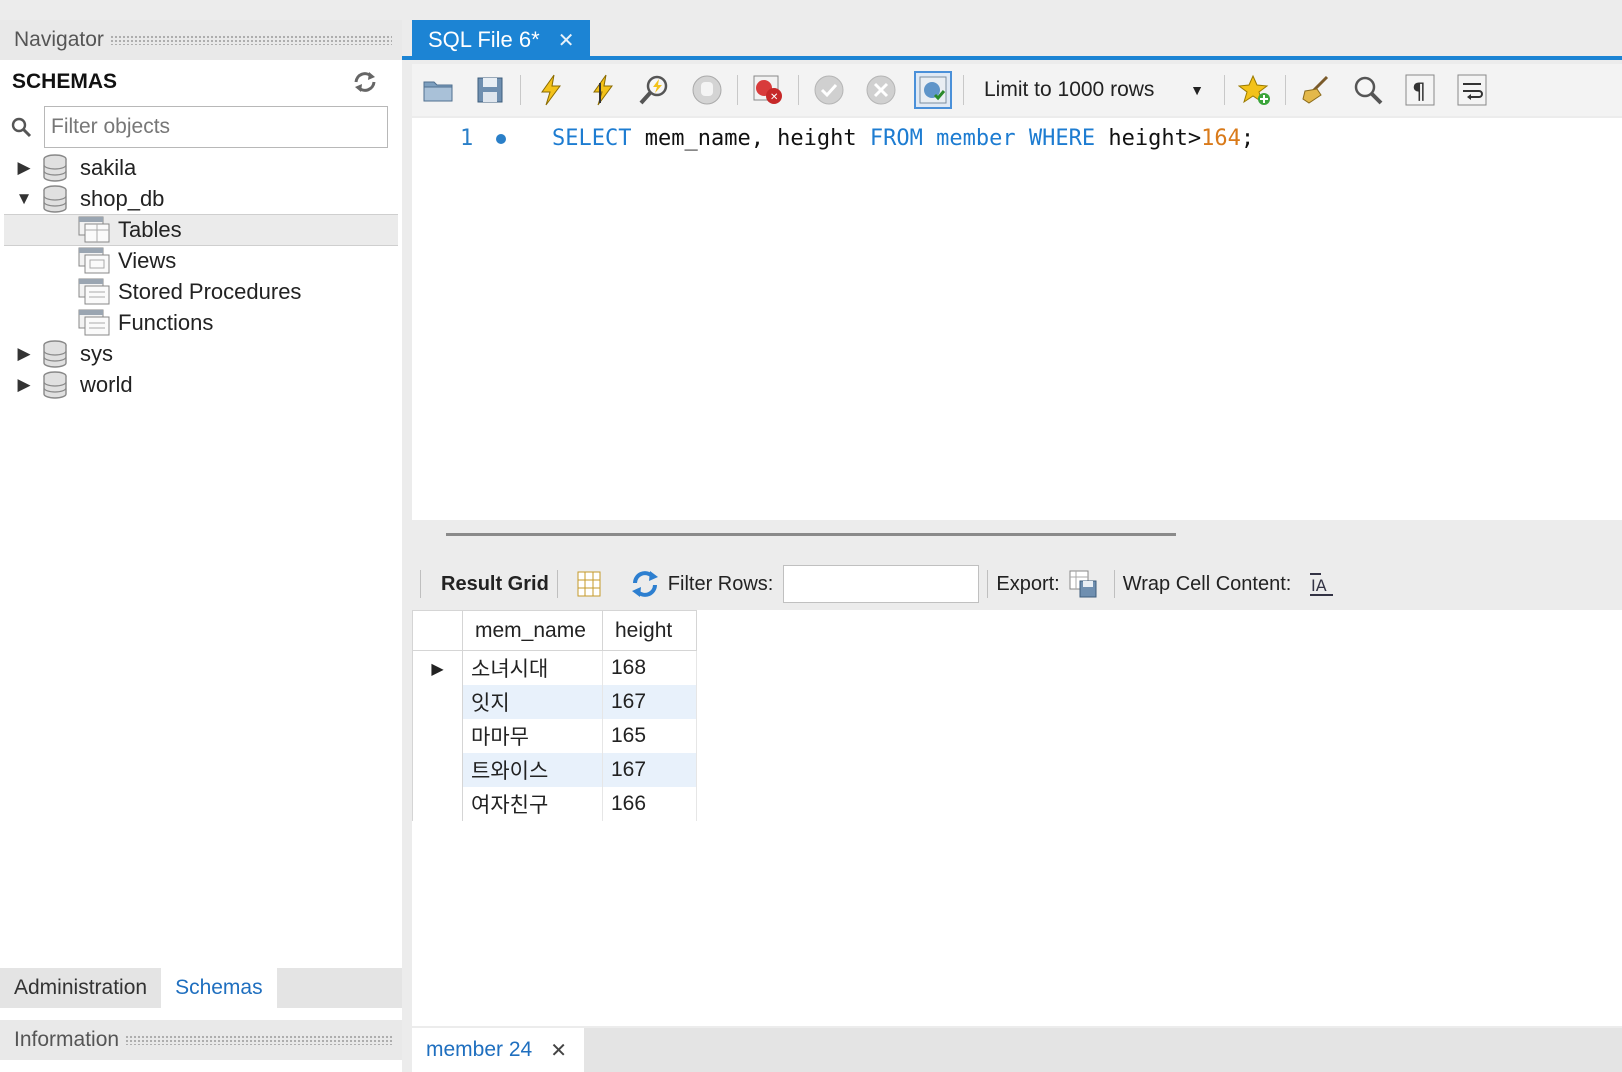 The width and height of the screenshot is (1622, 1072). Describe the element at coordinates (484, 39) in the screenshot. I see `tab-label: SQL File 6*` at that location.